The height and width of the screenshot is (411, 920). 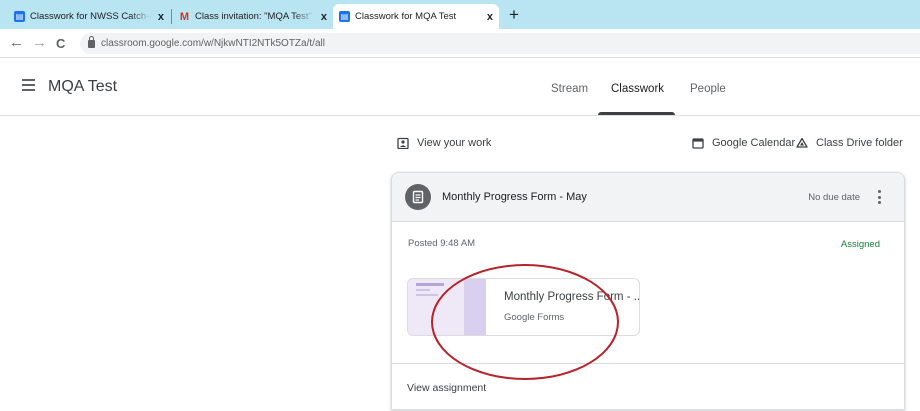 I want to click on reload-button: C, so click(x=60, y=43).